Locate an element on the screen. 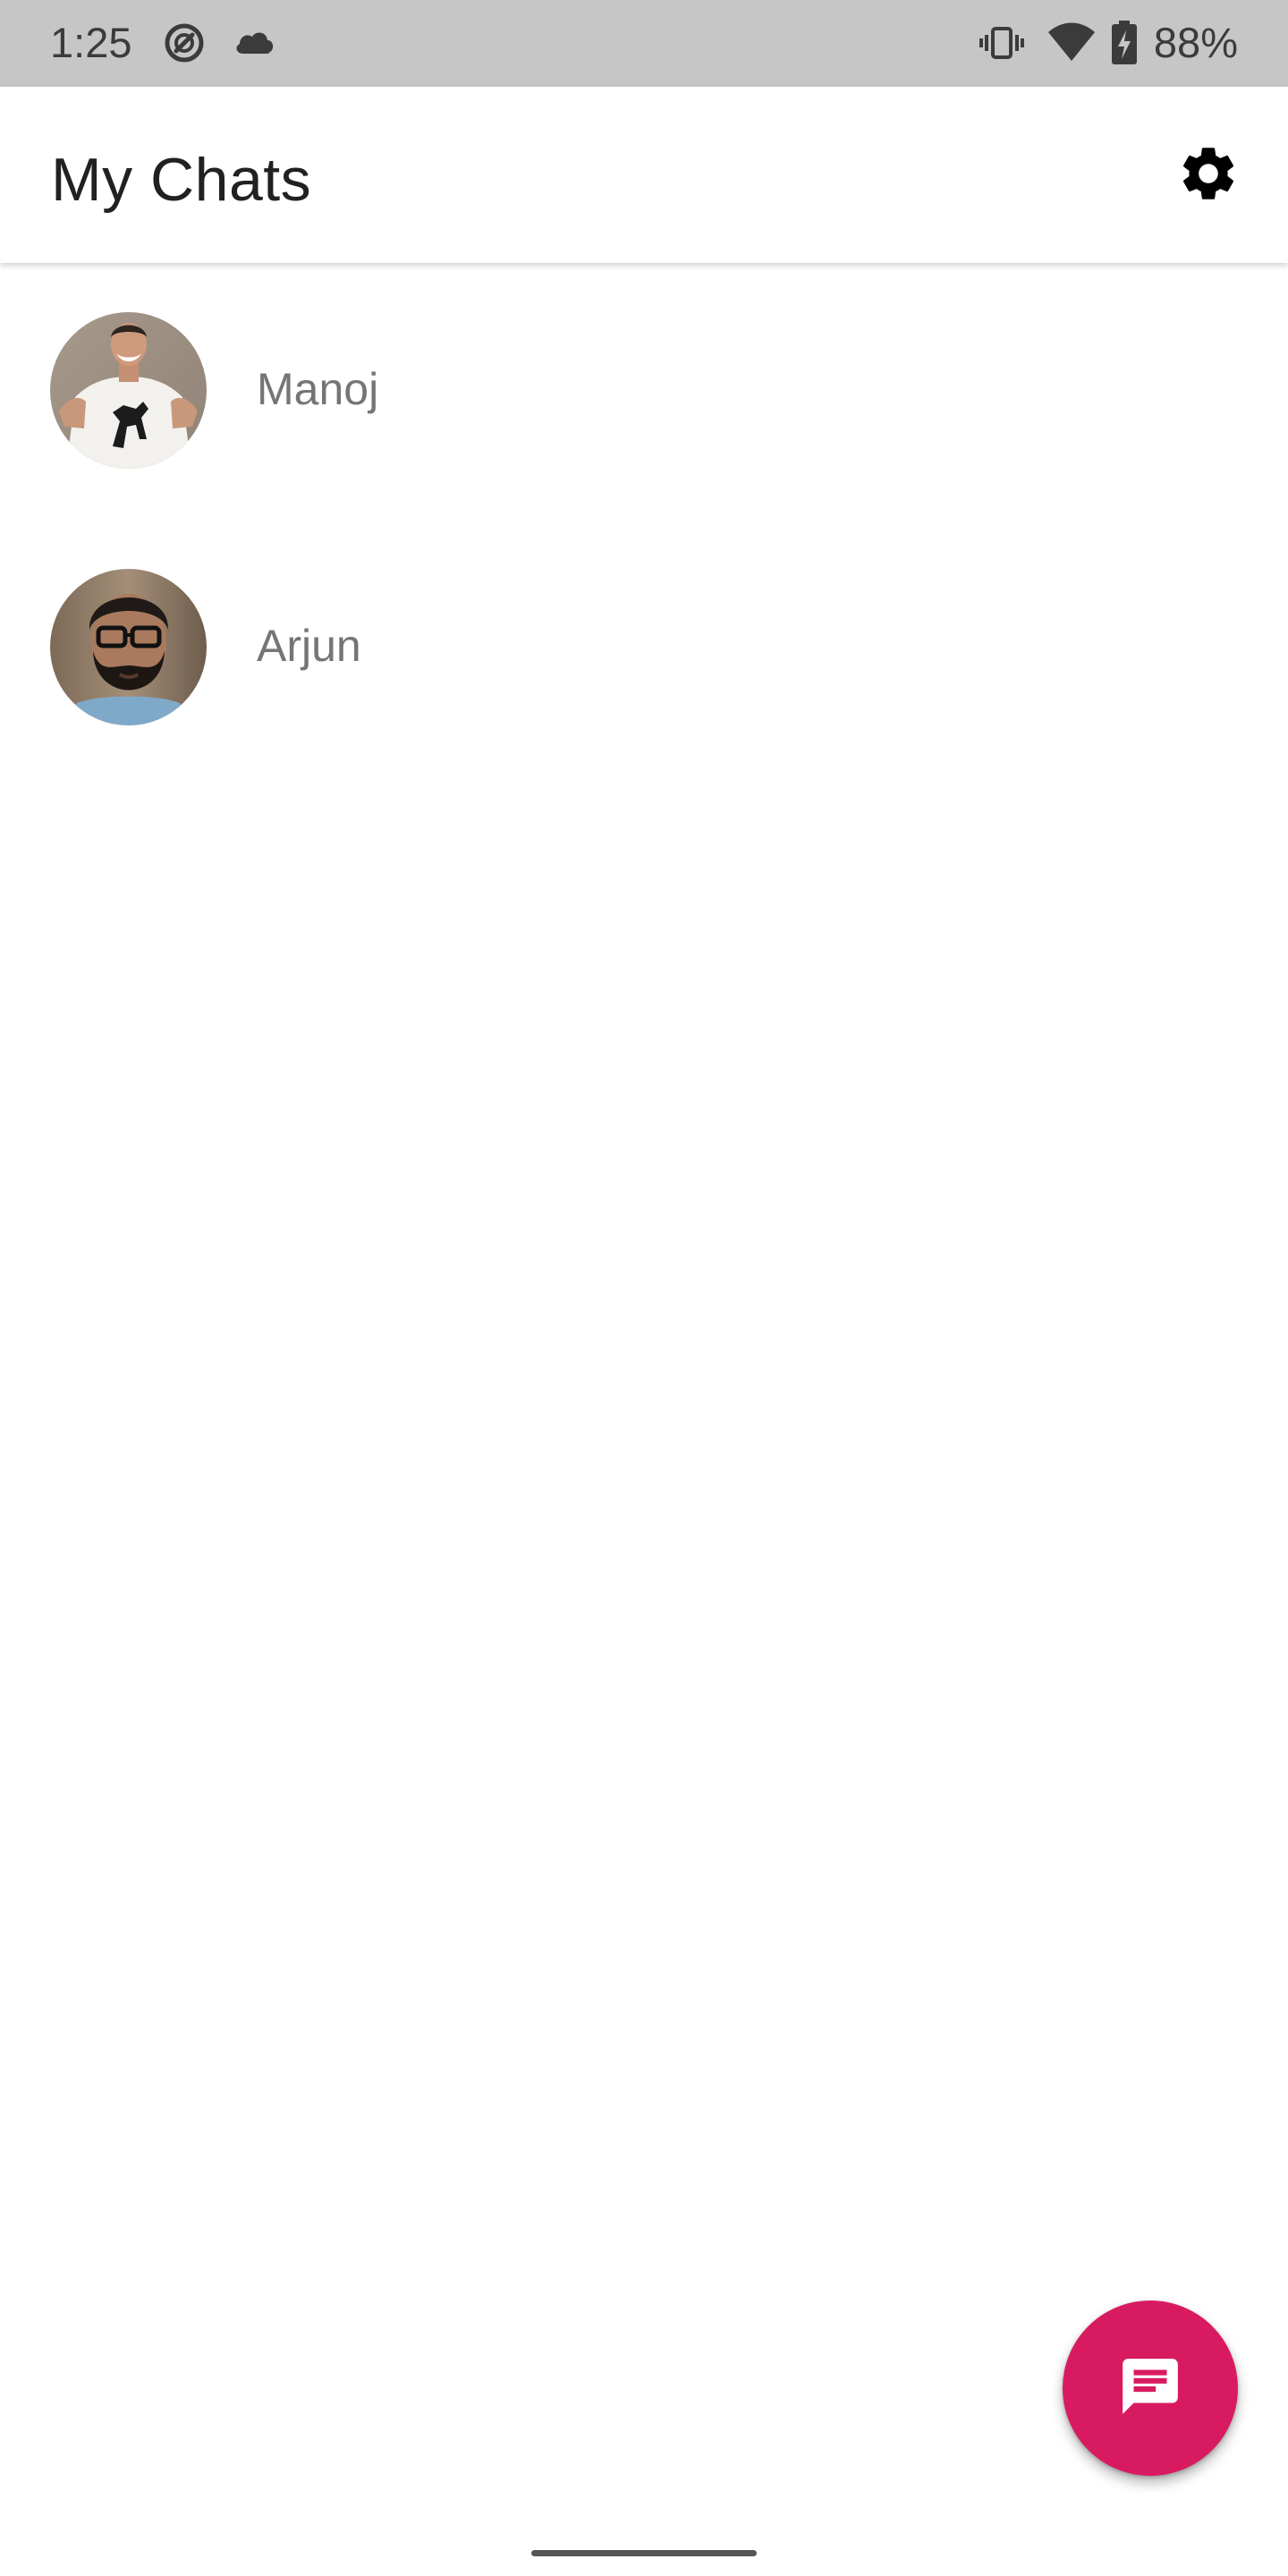 This screenshot has width=1288, height=2576. gesture-nav-handle is located at coordinates (644, 2553).